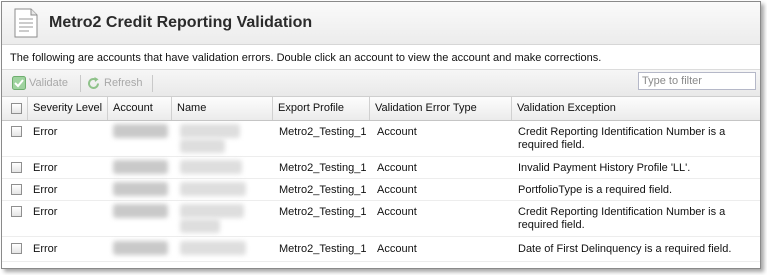 The width and height of the screenshot is (767, 275). I want to click on column-header-export-profile: Export Profile, so click(321, 108).